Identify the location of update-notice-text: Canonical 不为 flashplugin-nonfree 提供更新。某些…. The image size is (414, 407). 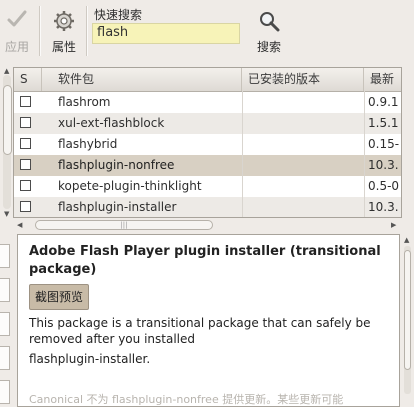
(186, 399).